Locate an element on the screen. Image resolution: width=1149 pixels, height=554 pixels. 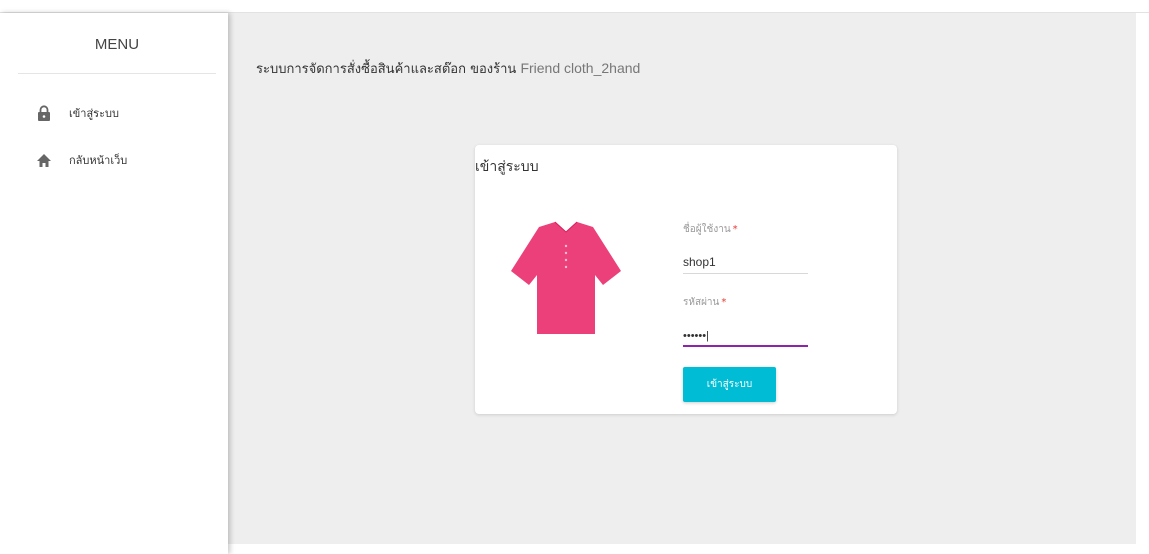
login-card-title: เข้าสู่ระบบ is located at coordinates (507, 167).